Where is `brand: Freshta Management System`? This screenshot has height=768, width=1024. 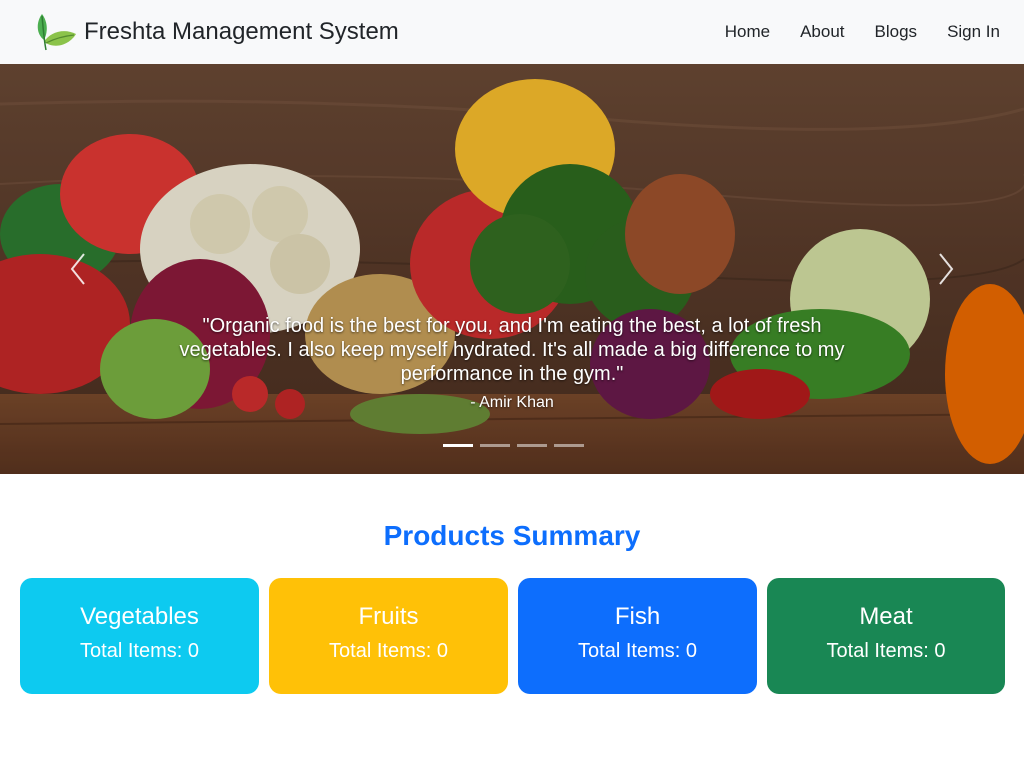 brand: Freshta Management System is located at coordinates (216, 32).